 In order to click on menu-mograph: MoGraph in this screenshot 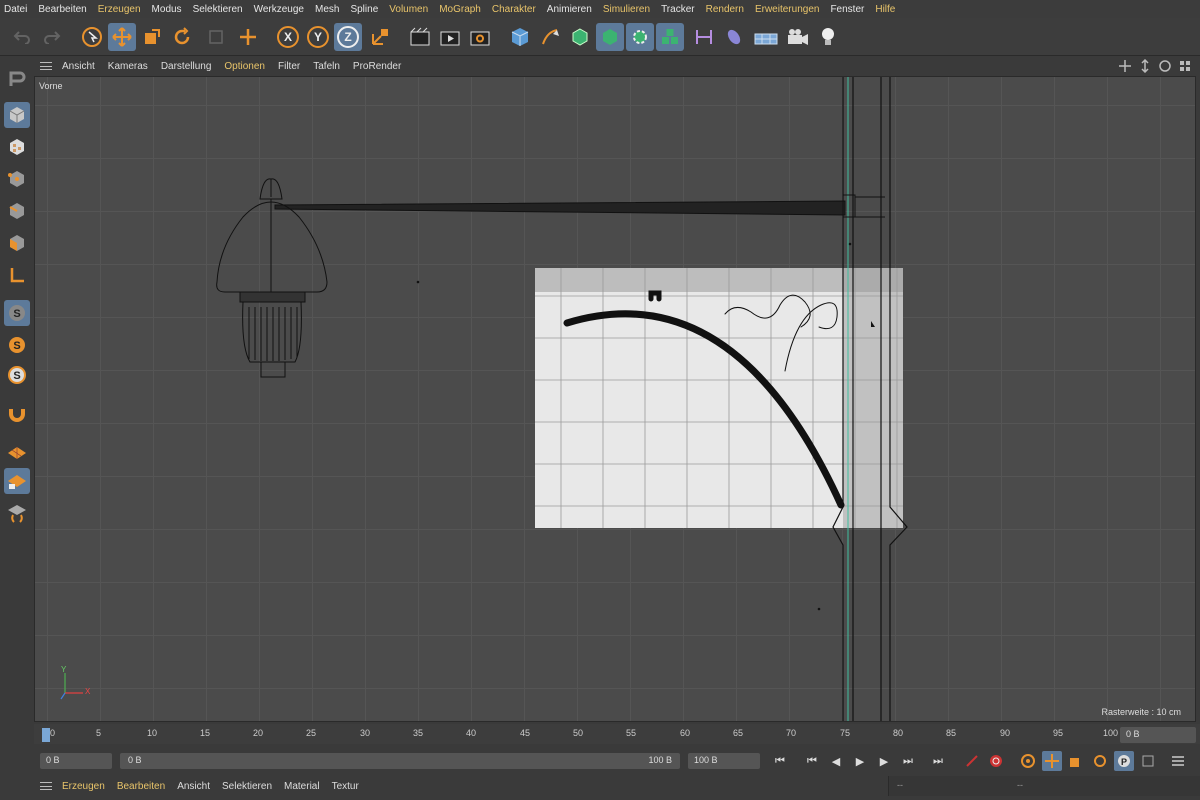, I will do `click(460, 9)`.